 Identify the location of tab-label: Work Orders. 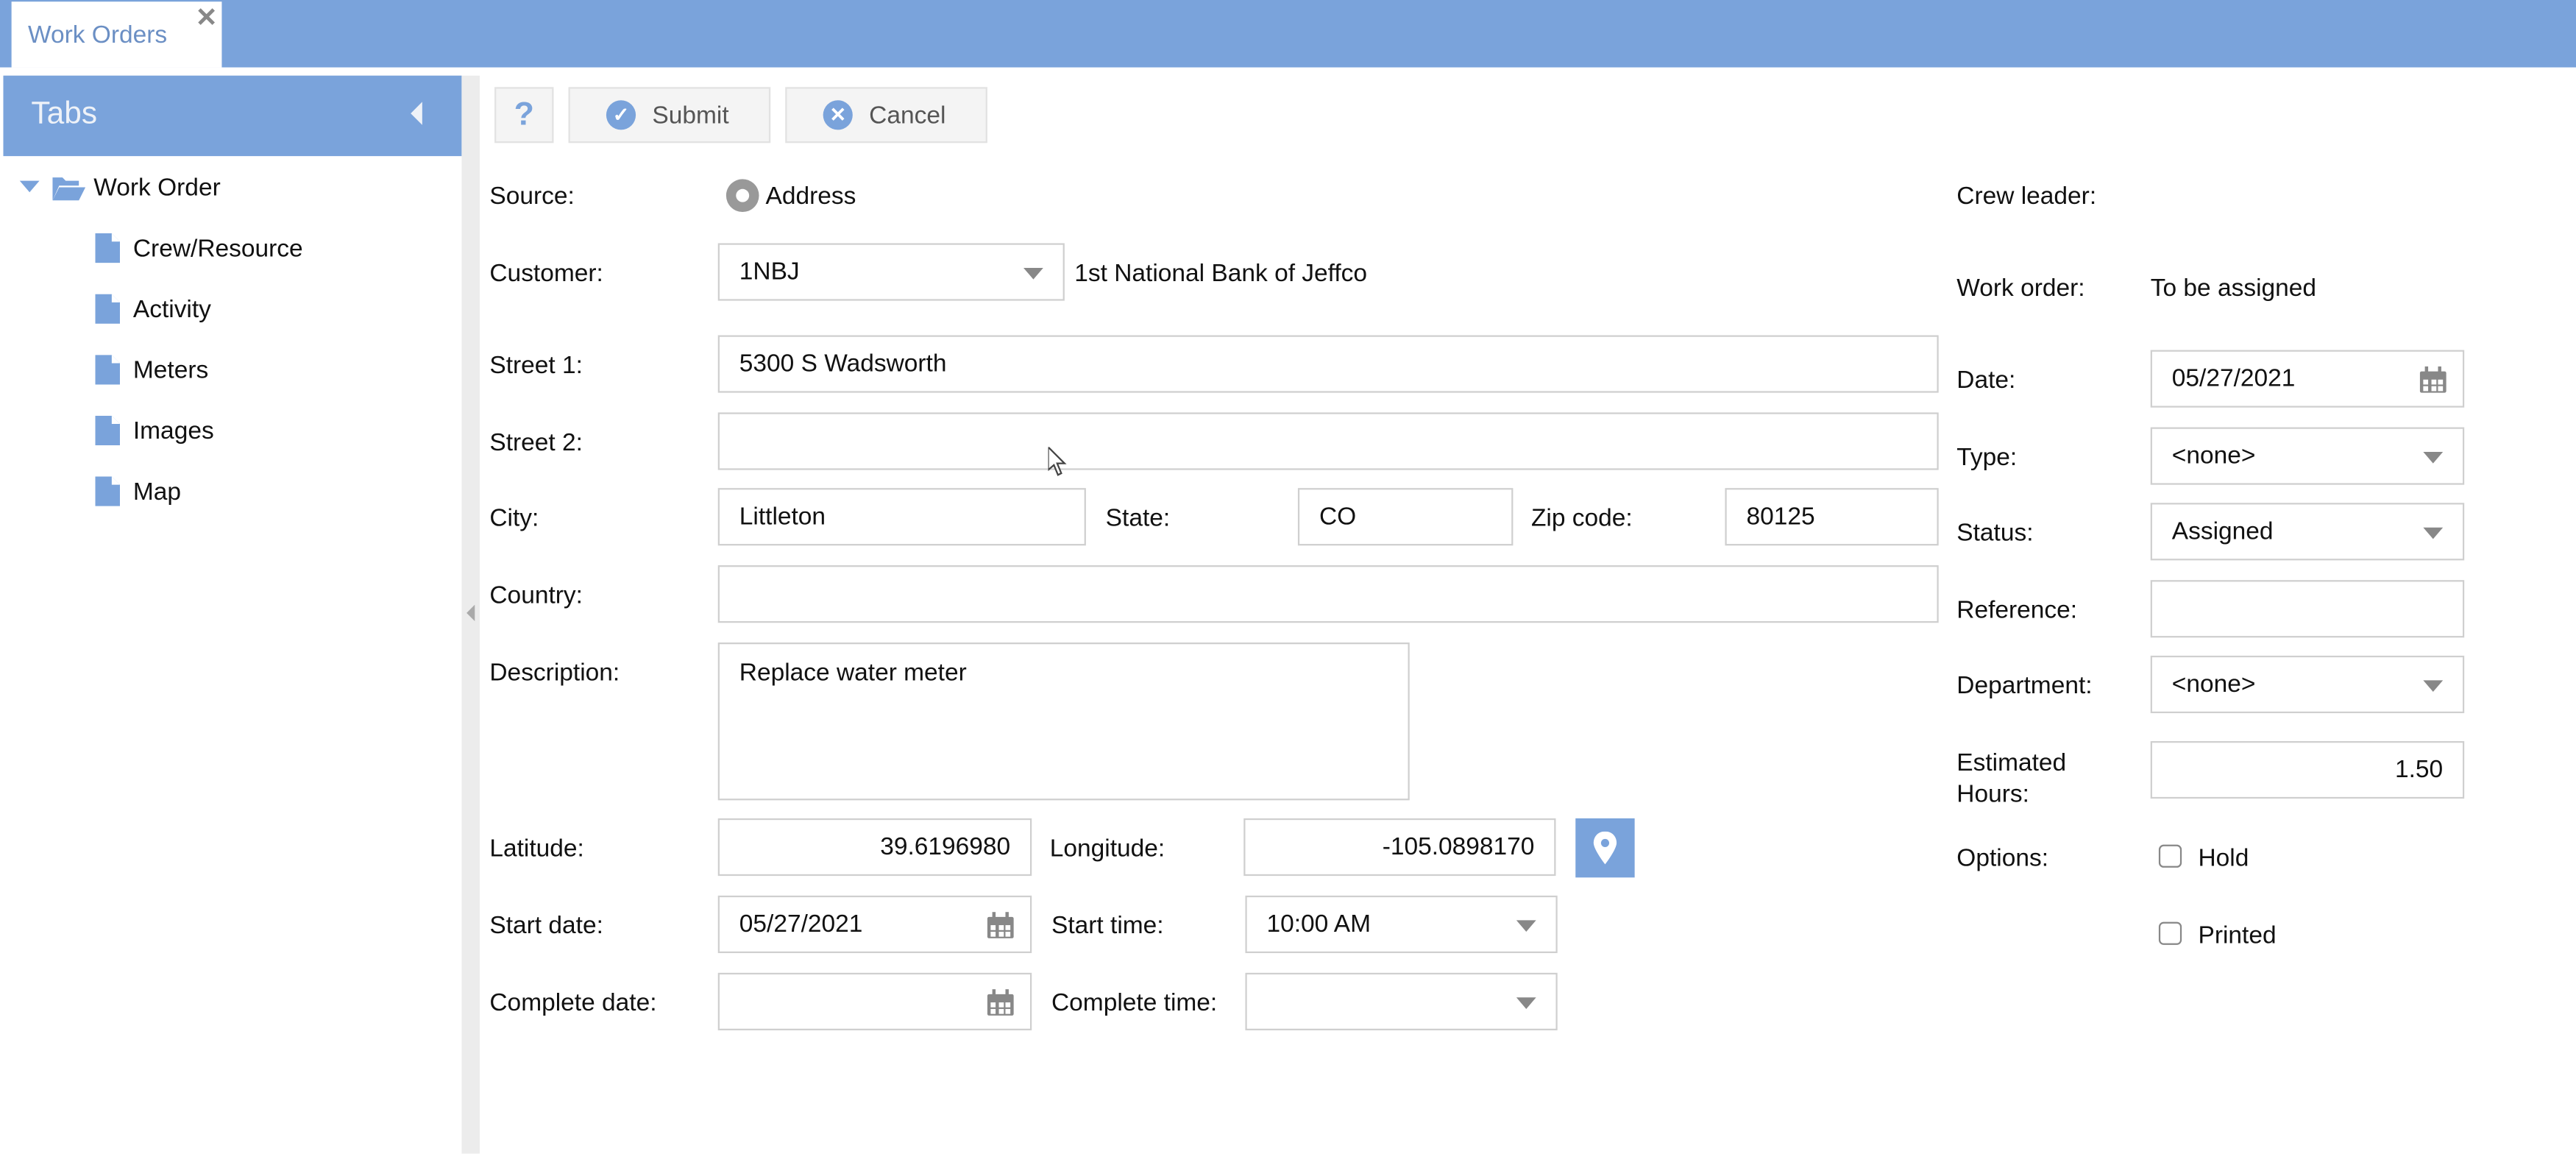
(97, 35).